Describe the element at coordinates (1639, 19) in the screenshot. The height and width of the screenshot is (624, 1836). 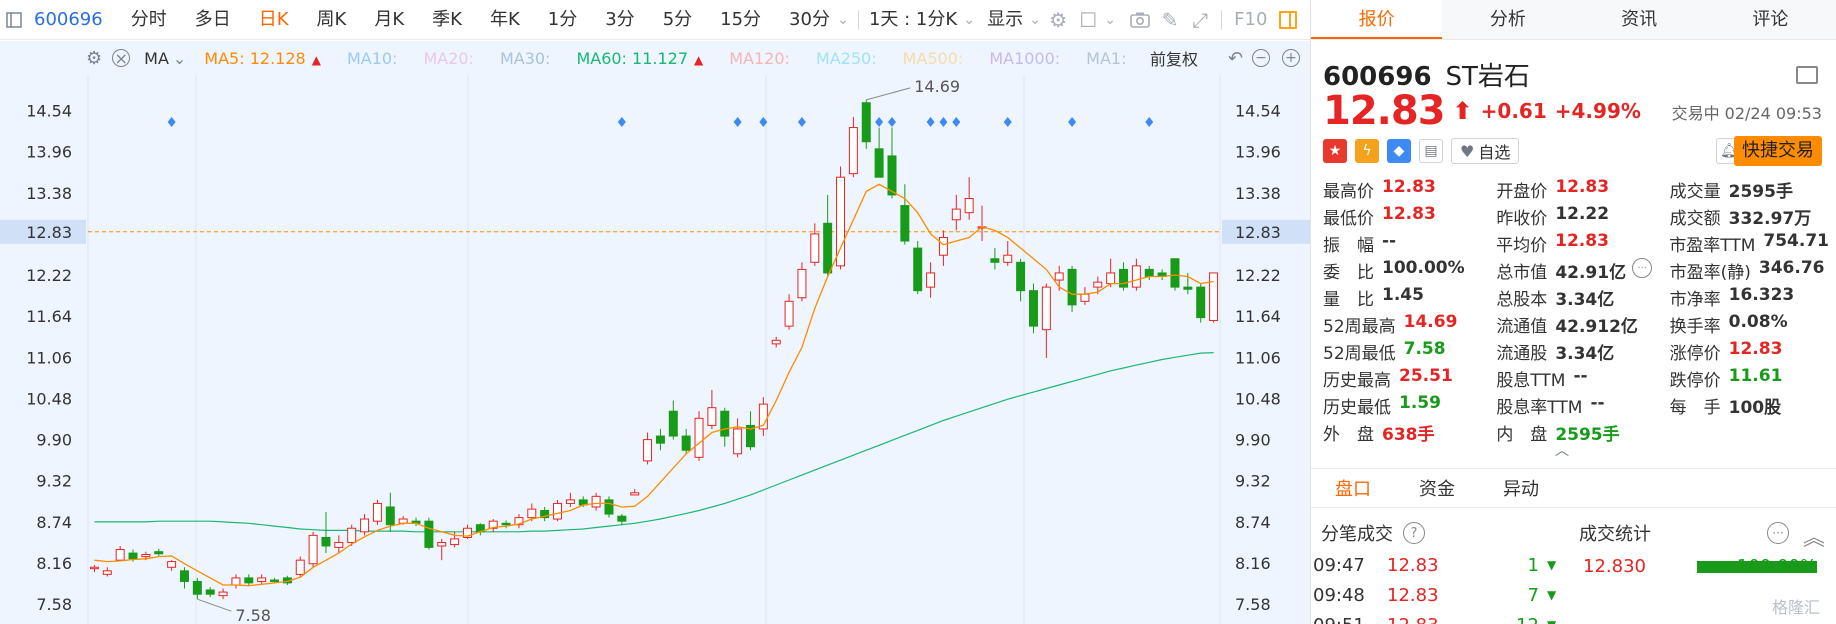
I see `tab-news: 资讯` at that location.